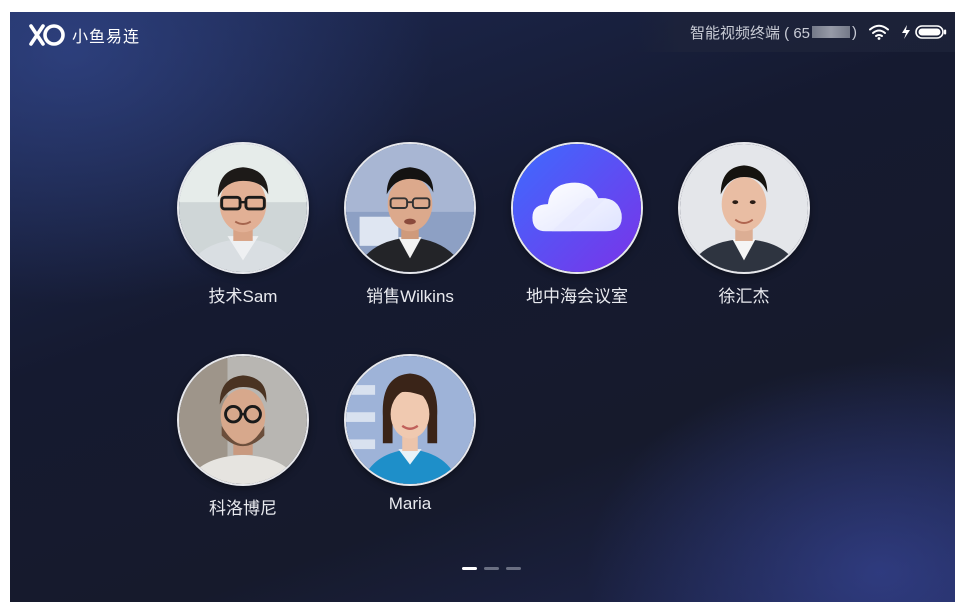 Image resolution: width=965 pixels, height=610 pixels. What do you see at coordinates (749, 33) in the screenshot?
I see `device-label-prefix: 智能视频终端 ( 65` at bounding box center [749, 33].